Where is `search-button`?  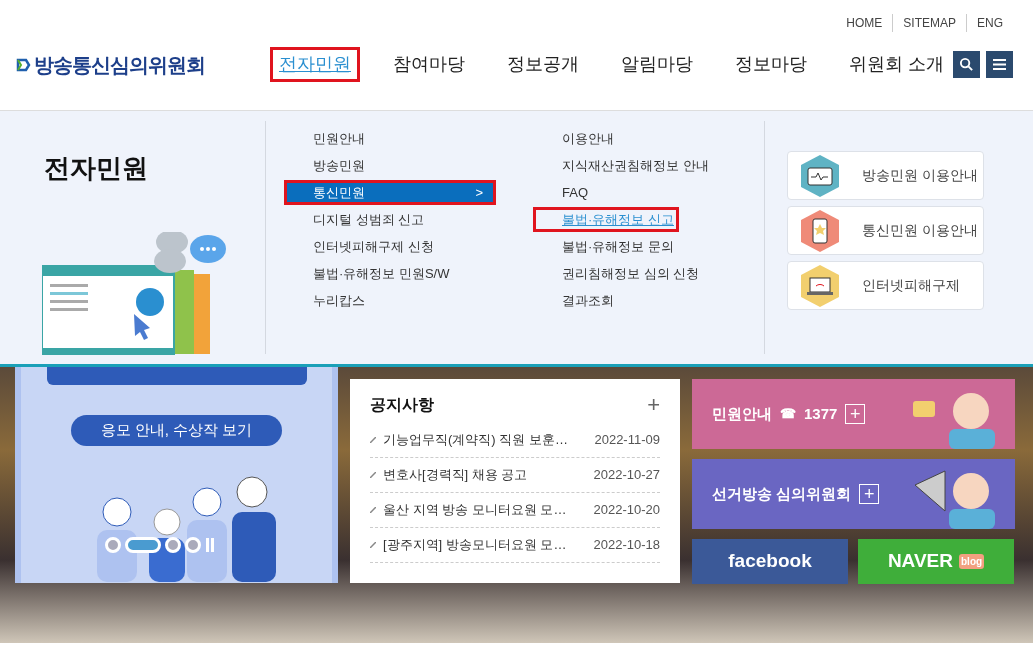
search-button is located at coordinates (966, 64).